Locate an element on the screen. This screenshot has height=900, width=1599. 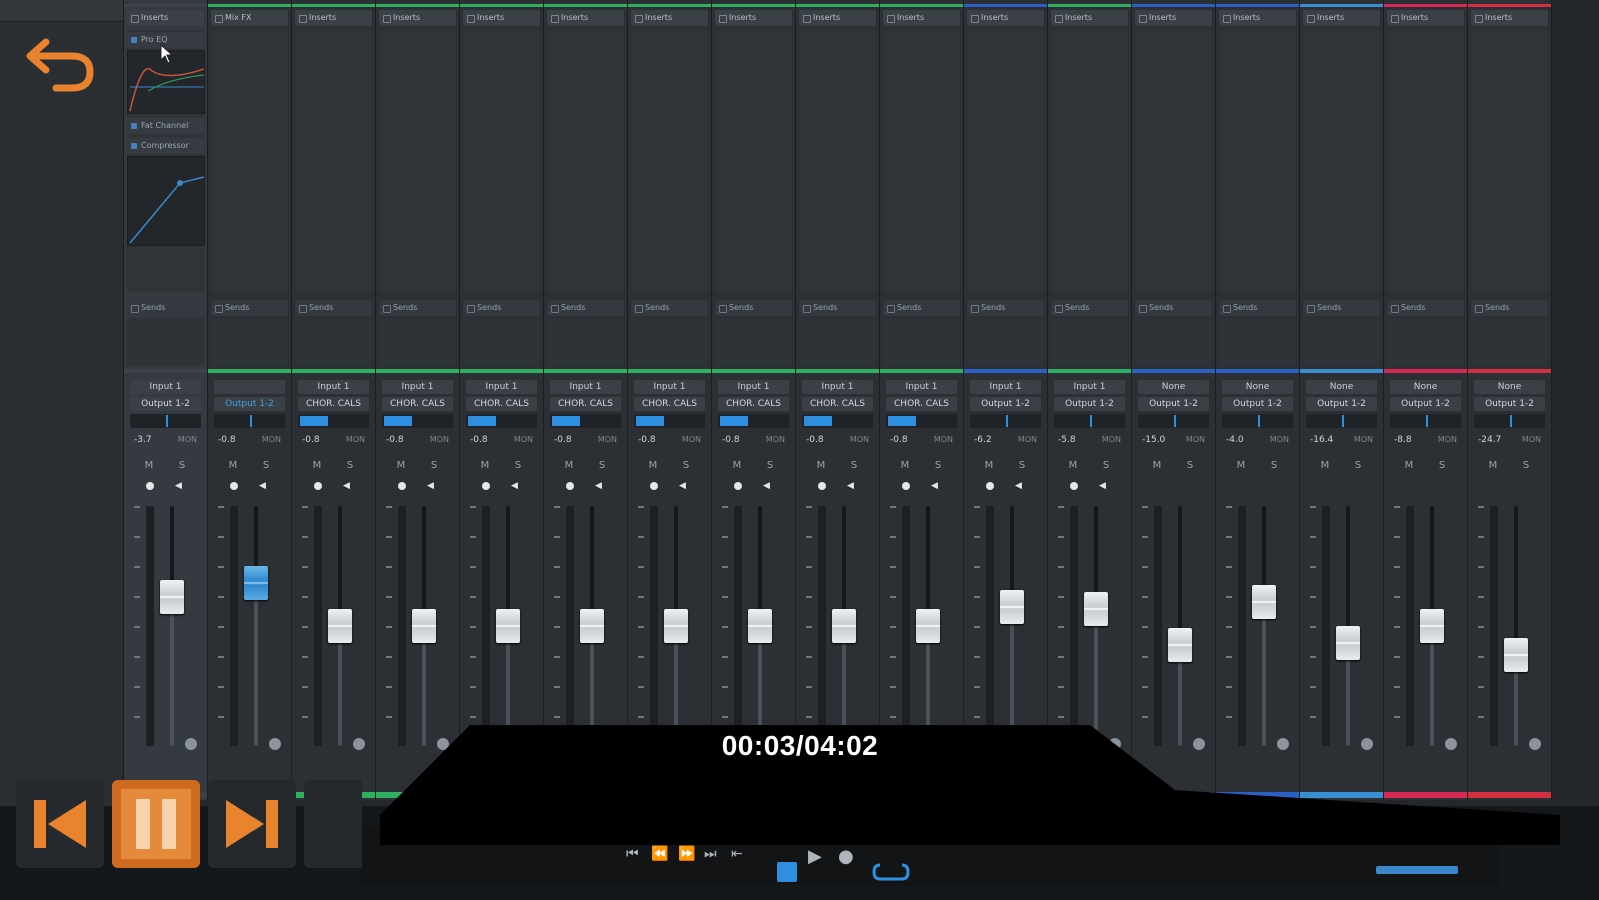
skip-previous-icon is located at coordinates (60, 824).